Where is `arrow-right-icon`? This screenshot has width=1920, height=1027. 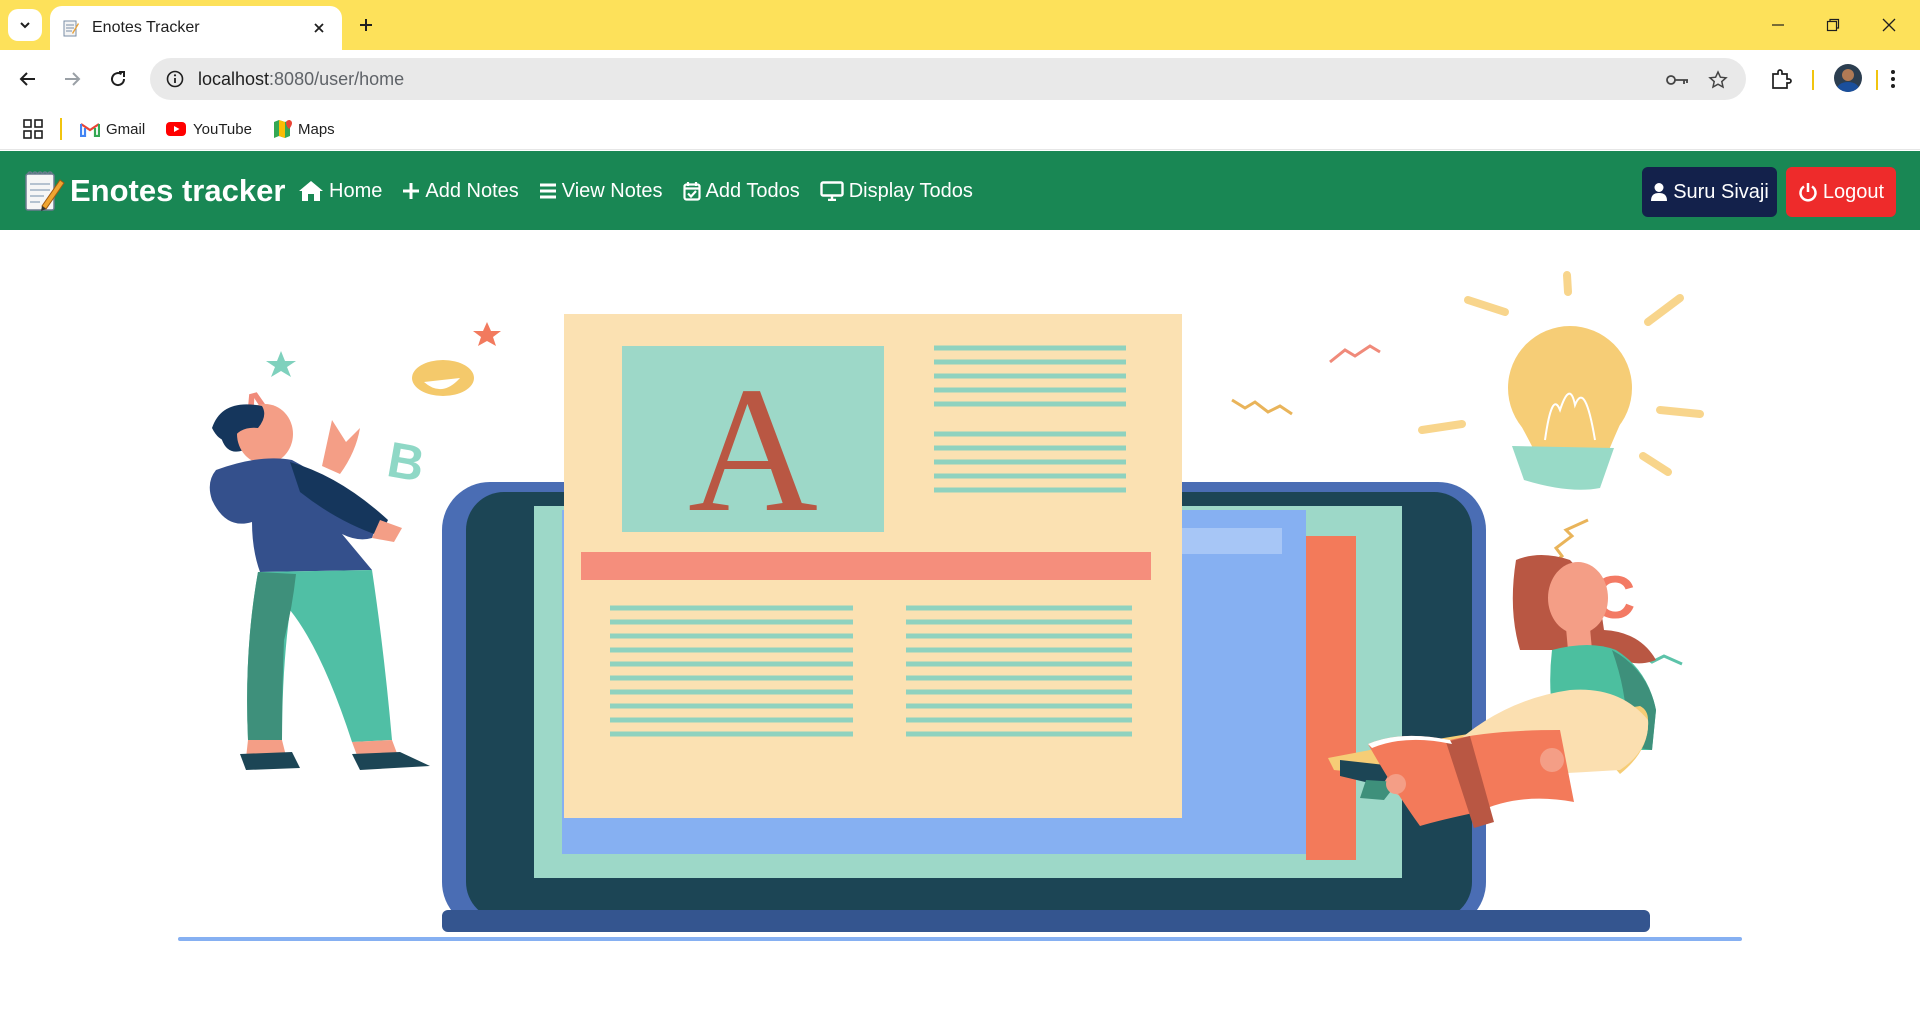
arrow-right-icon is located at coordinates (73, 79).